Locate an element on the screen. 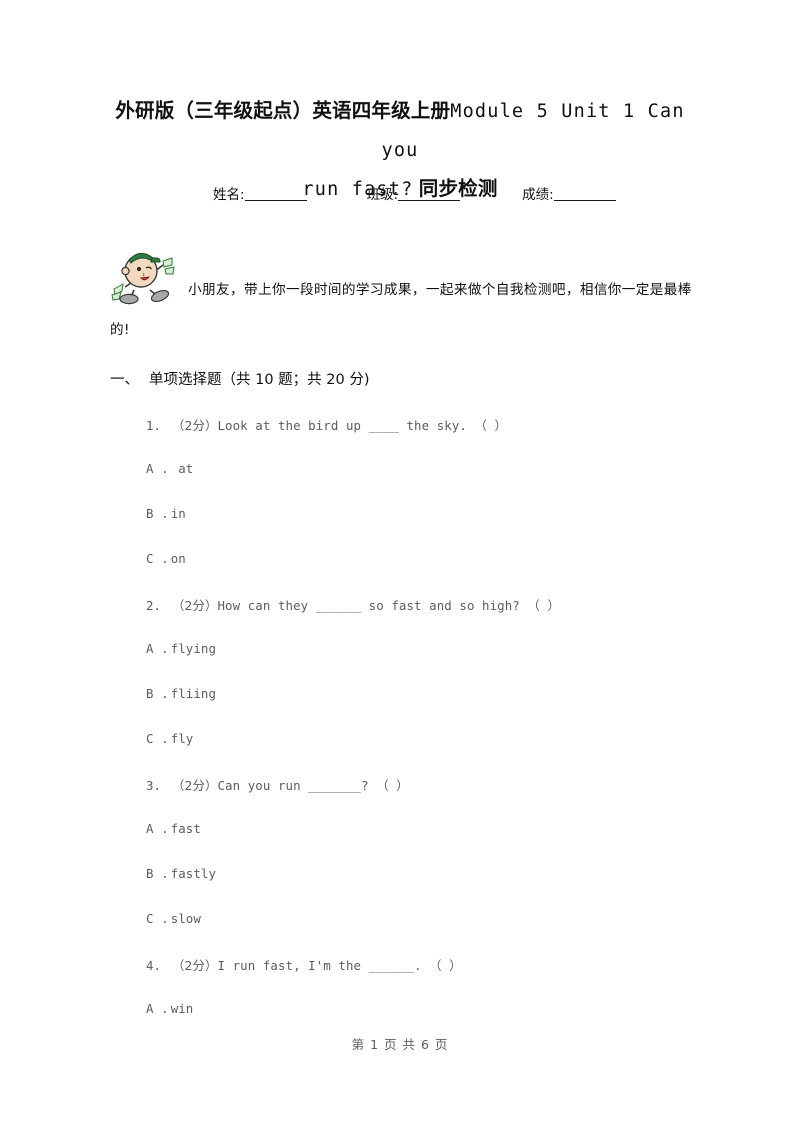  option-text: fliing is located at coordinates (193, 693).